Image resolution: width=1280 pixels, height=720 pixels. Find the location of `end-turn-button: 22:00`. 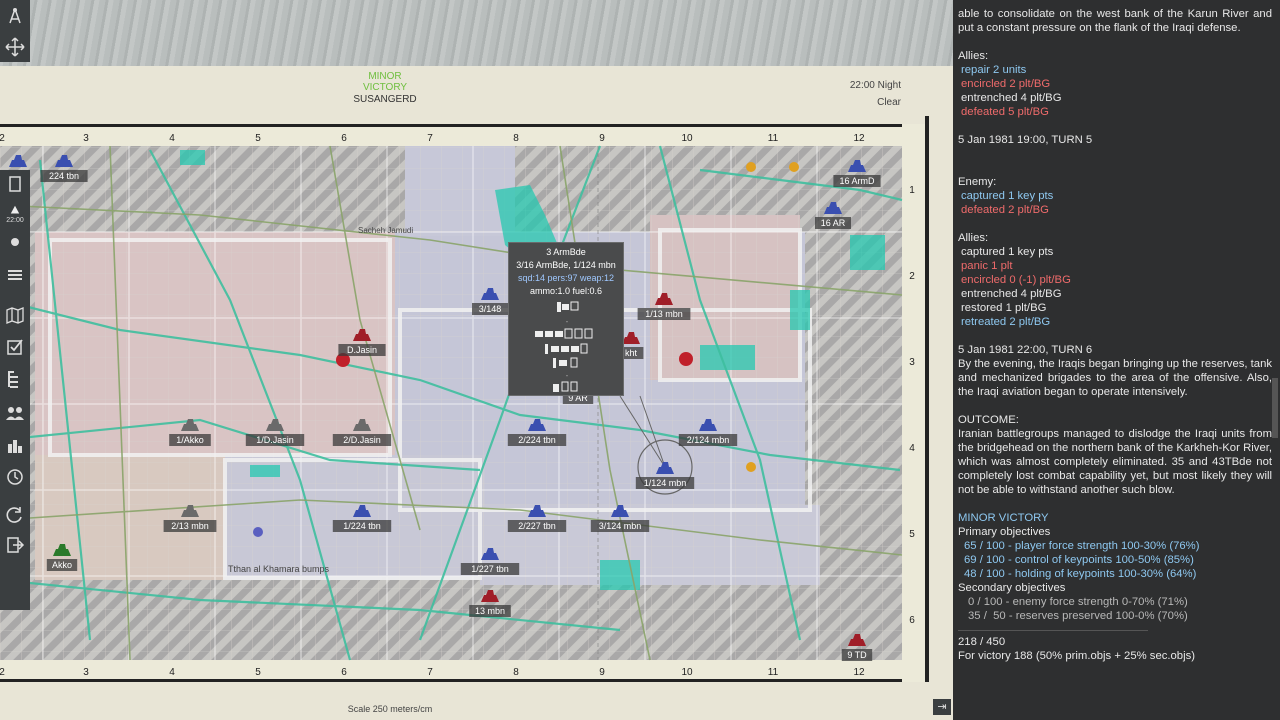

end-turn-button: 22:00 is located at coordinates (15, 213).